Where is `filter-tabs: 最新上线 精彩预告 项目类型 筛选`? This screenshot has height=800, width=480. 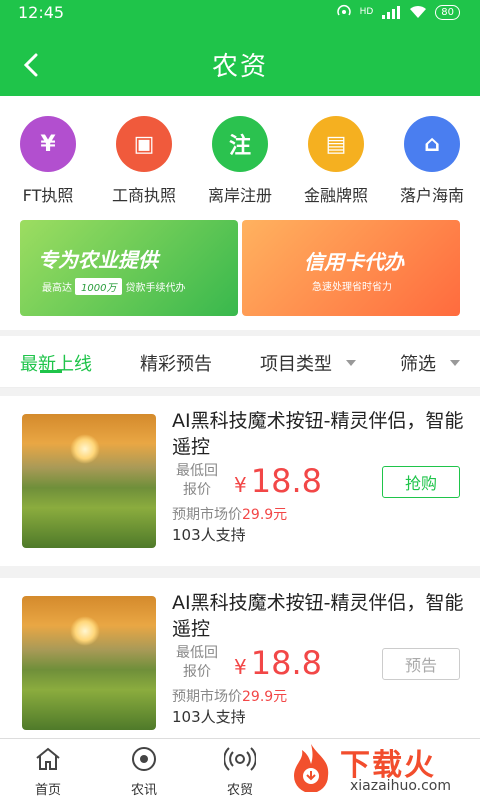
filter-tabs: 最新上线 精彩预告 项目类型 筛选 is located at coordinates (240, 362).